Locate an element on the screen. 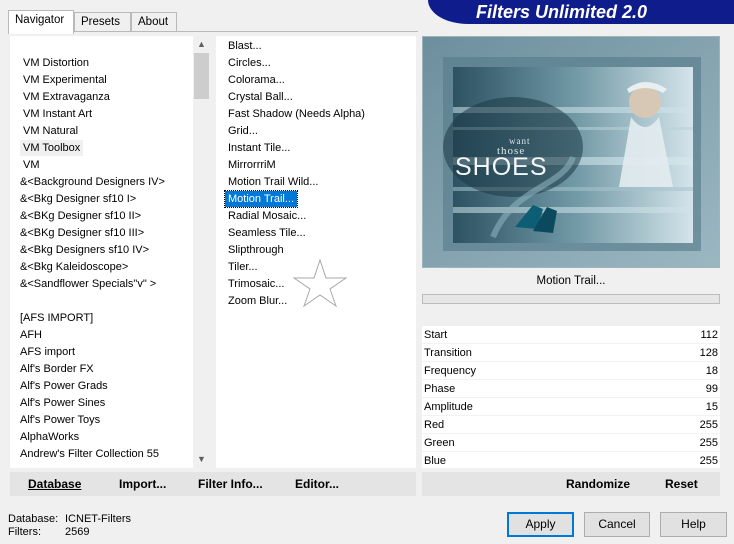  parameter-label: Green is located at coordinates (439, 443).